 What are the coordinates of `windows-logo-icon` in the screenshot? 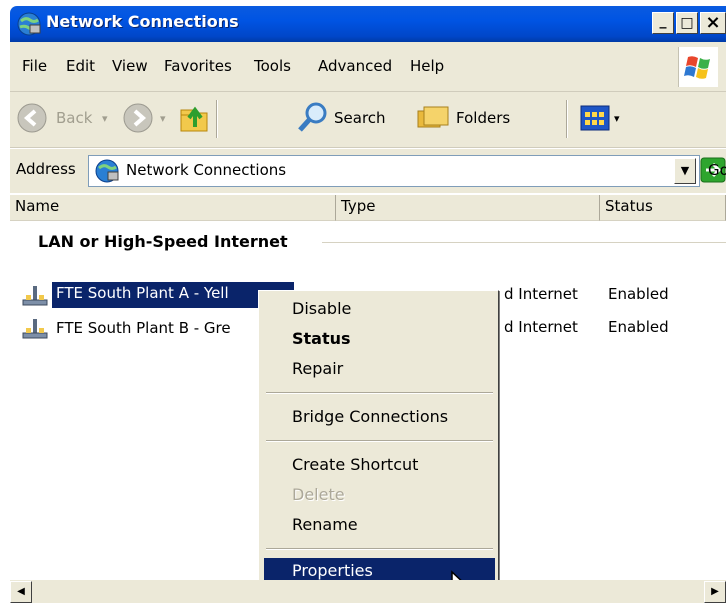 It's located at (698, 67).